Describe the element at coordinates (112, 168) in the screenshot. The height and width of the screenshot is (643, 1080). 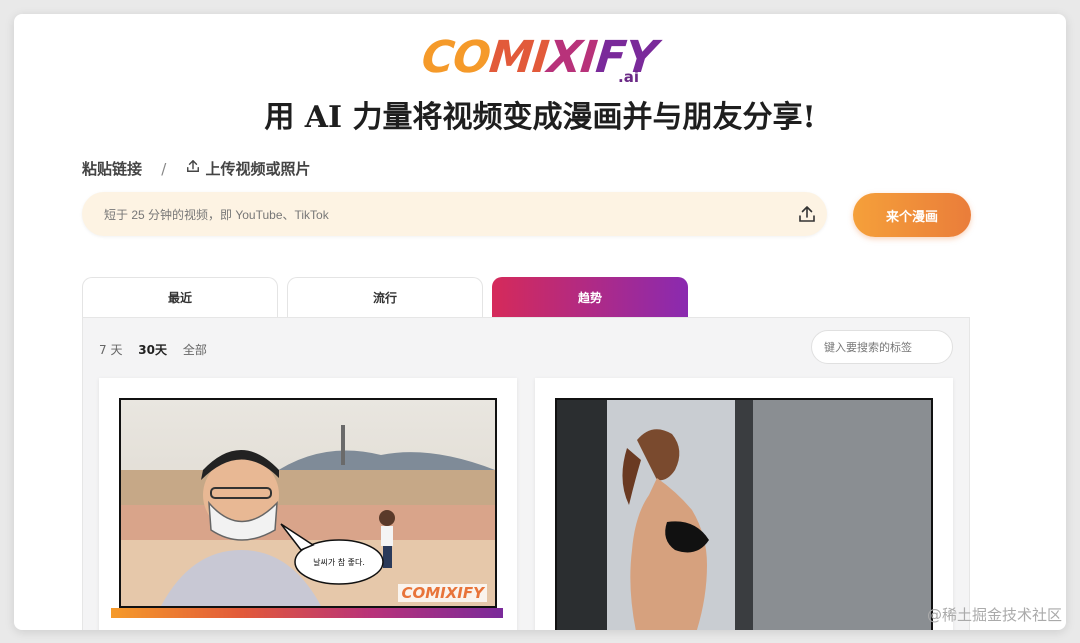
I see `paste-link-option: 粘贴链接` at that location.